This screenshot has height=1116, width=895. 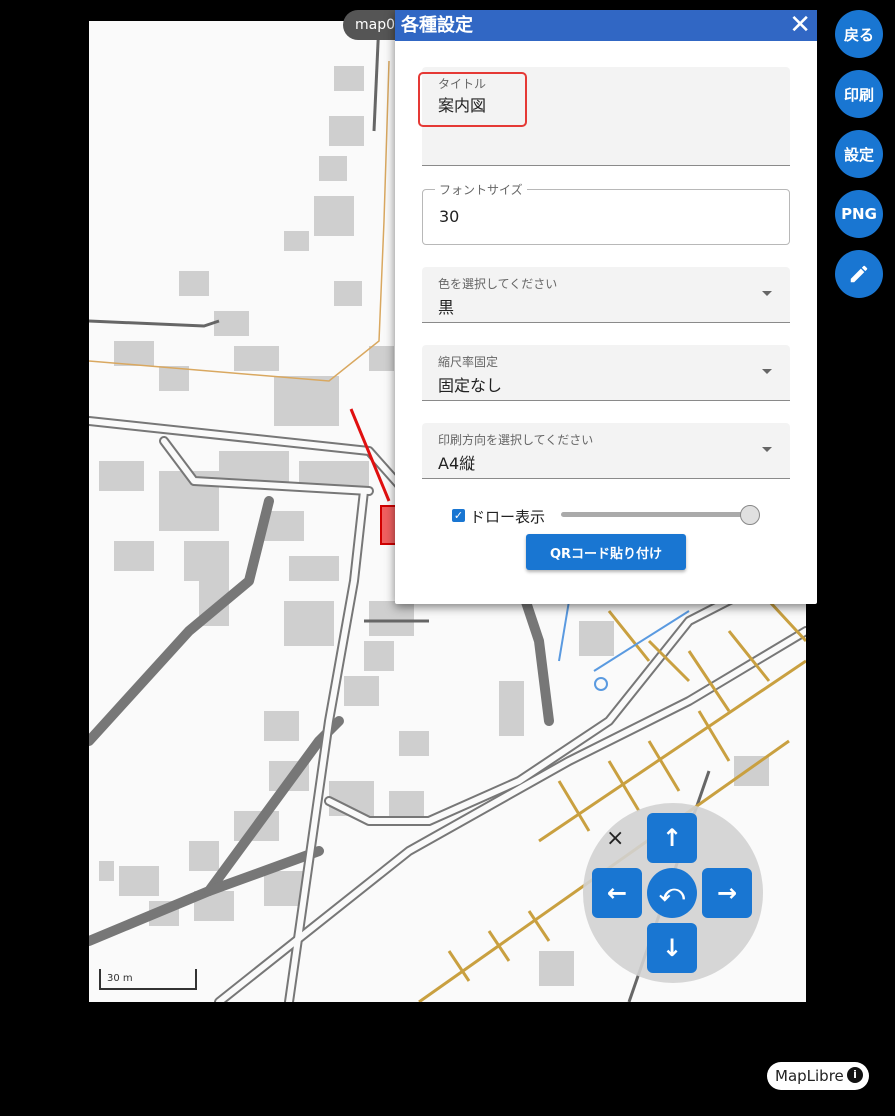 I want to click on scale-fixed-label: 縮尺率固定, so click(x=468, y=362).